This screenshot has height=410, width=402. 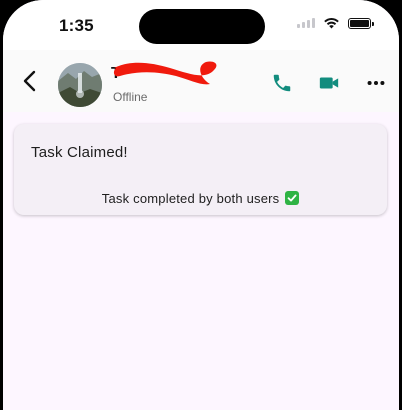 What do you see at coordinates (306, 23) in the screenshot?
I see `cellular-signal-icon` at bounding box center [306, 23].